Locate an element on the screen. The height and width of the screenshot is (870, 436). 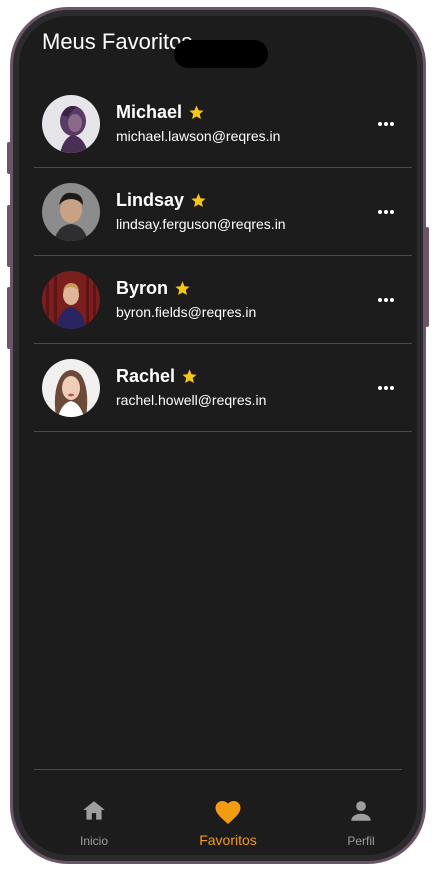
volume-down-button is located at coordinates (9, 318).